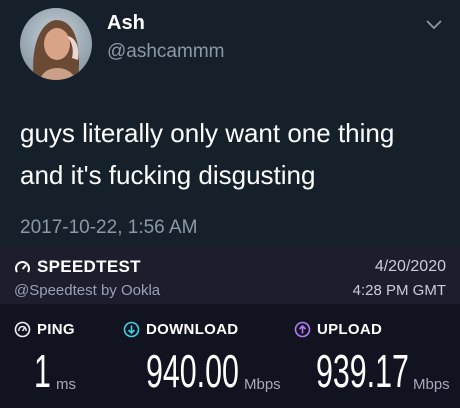 This screenshot has width=460, height=408. I want to click on download-value: 940.00, so click(192, 371).